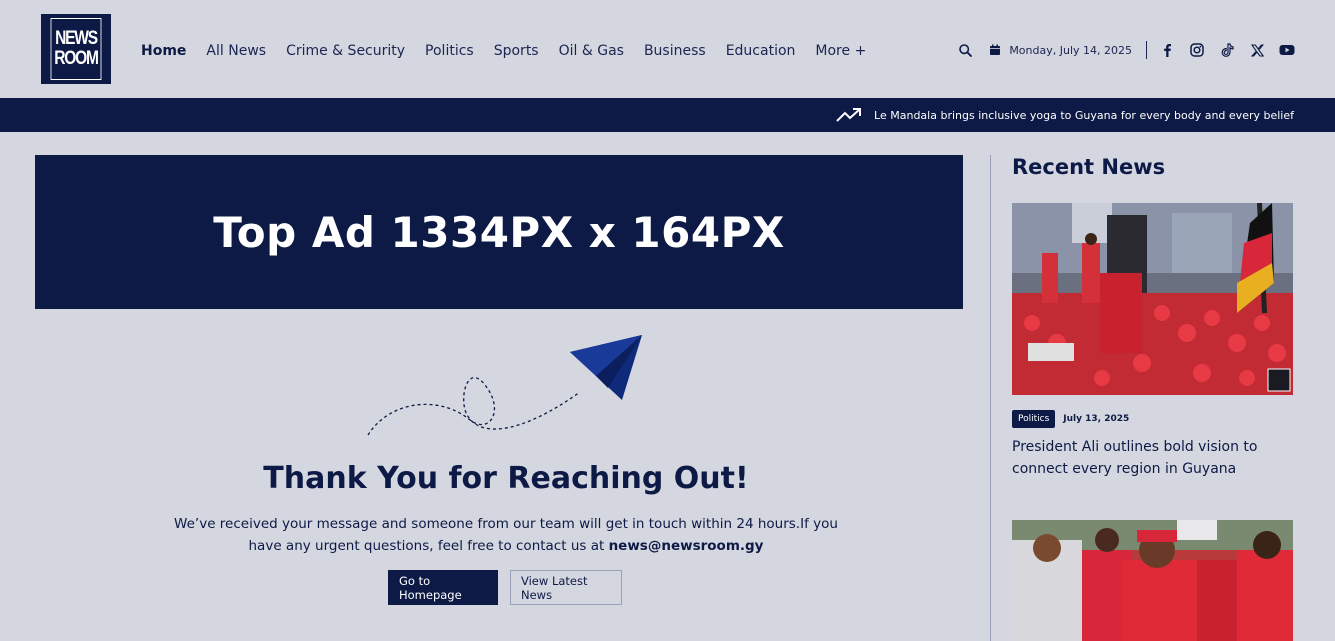 Image resolution: width=1335 pixels, height=641 pixels. What do you see at coordinates (566, 587) in the screenshot?
I see `view-latest-news-button: View Latest News` at bounding box center [566, 587].